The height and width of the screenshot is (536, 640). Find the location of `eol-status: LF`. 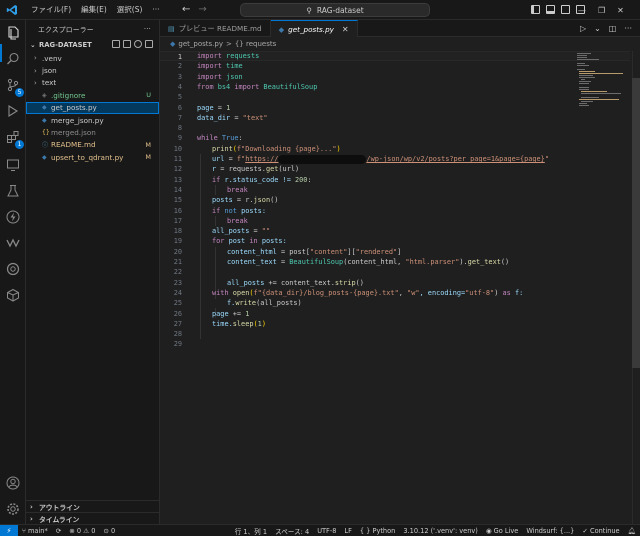

eol-status: LF is located at coordinates (347, 531).